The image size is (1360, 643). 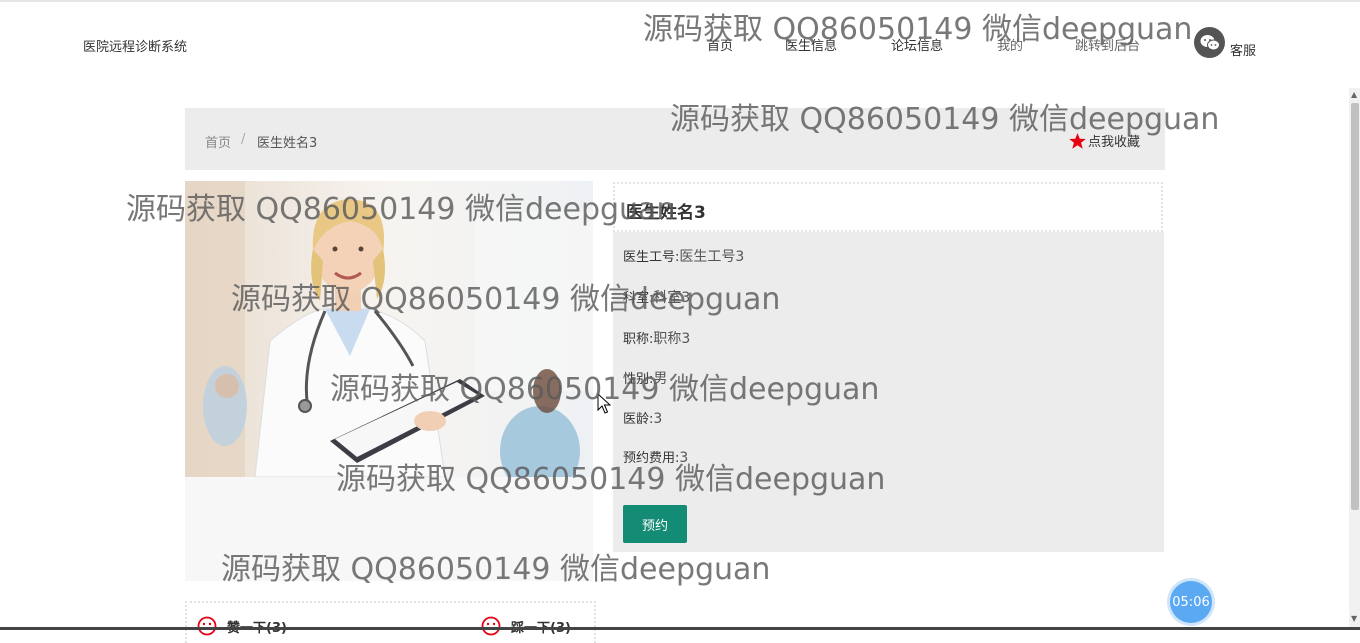 I want to click on field-label: 医生工号:, so click(x=651, y=257).